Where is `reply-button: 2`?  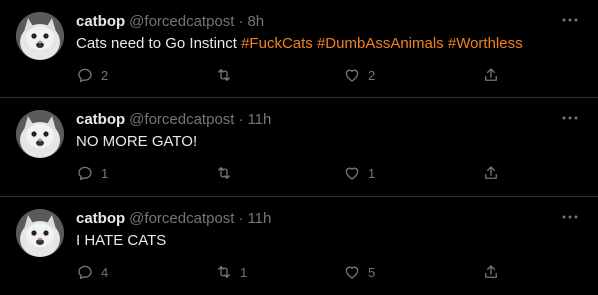 reply-button: 2 is located at coordinates (92, 75).